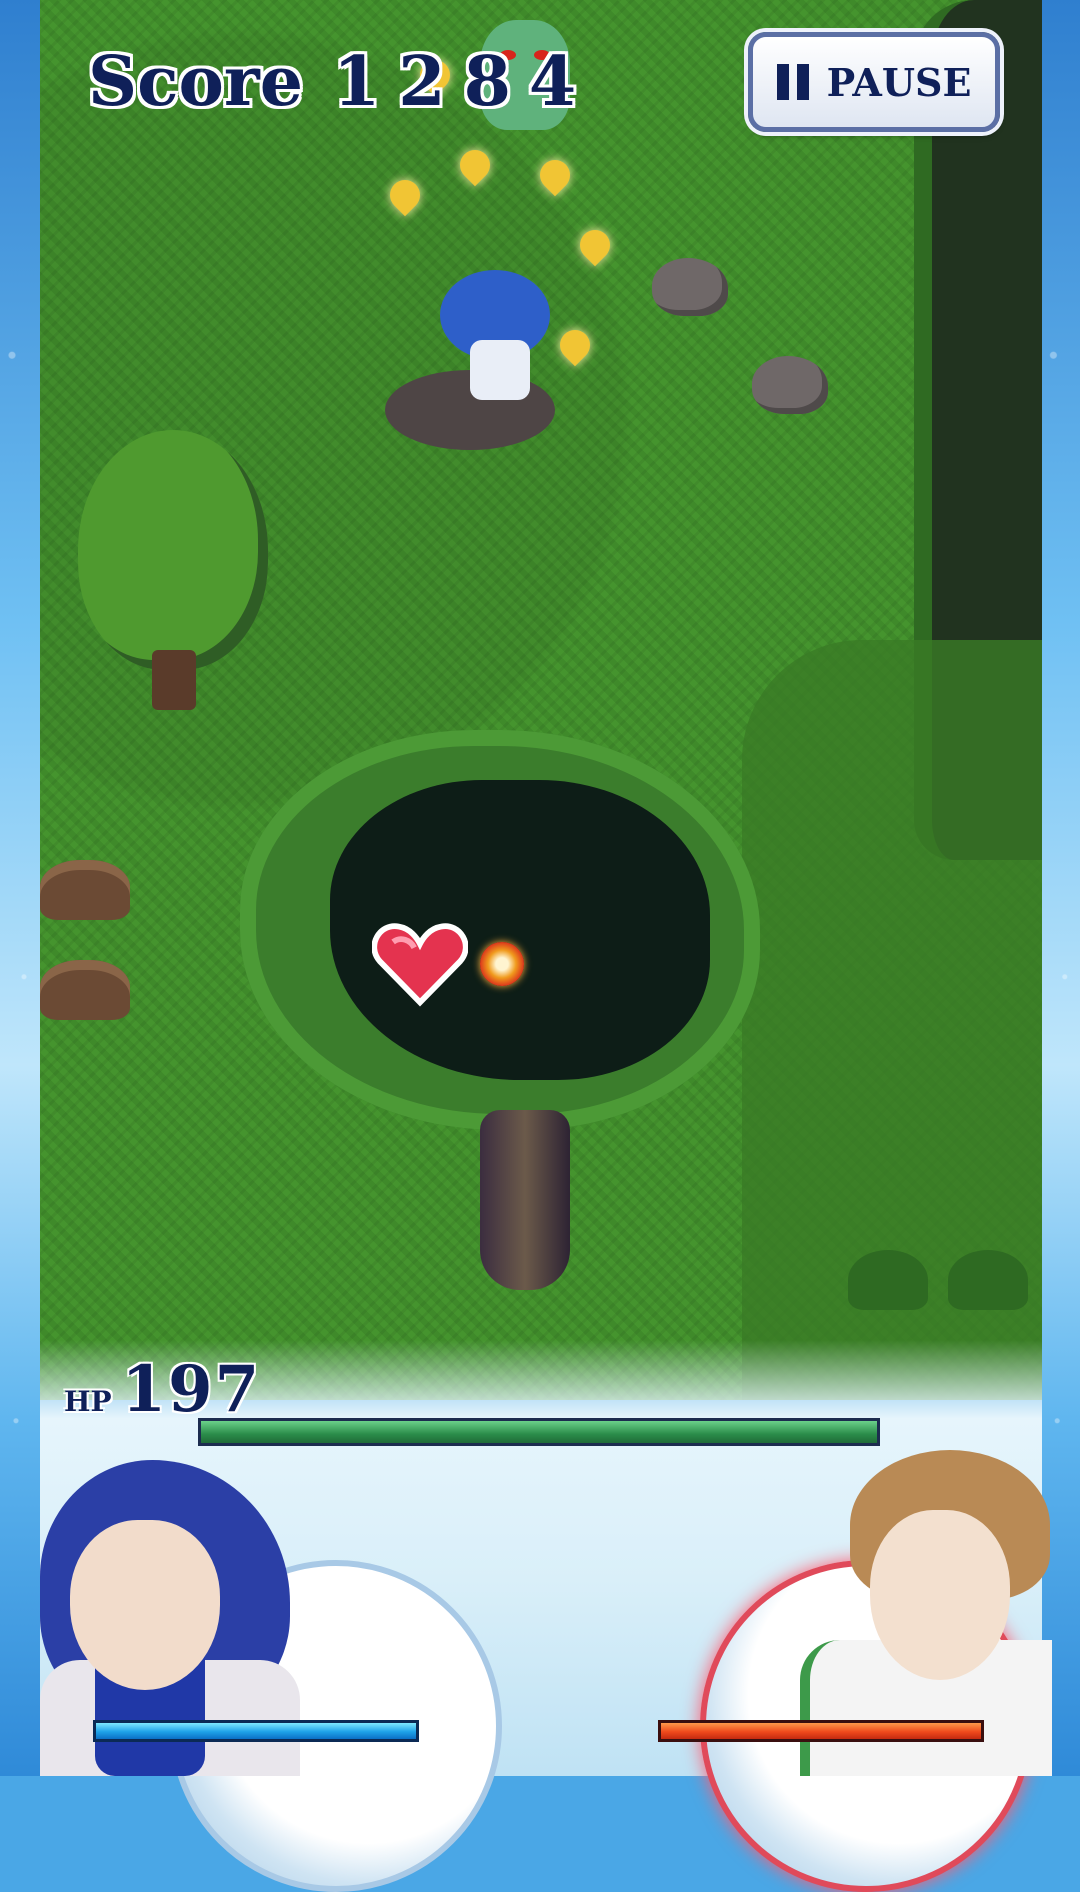  I want to click on tree-trunk, so click(174, 680).